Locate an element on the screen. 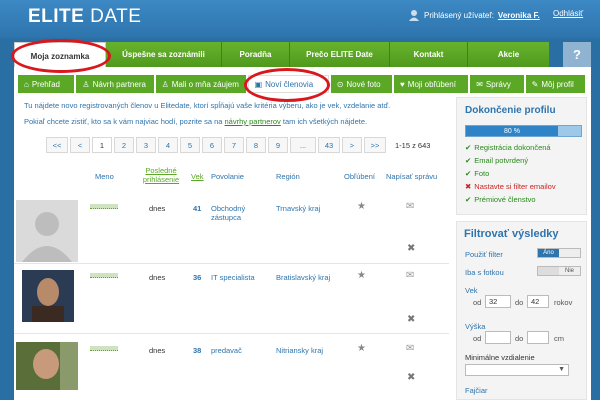 The width and height of the screenshot is (600, 400). height-to-input is located at coordinates (538, 337).